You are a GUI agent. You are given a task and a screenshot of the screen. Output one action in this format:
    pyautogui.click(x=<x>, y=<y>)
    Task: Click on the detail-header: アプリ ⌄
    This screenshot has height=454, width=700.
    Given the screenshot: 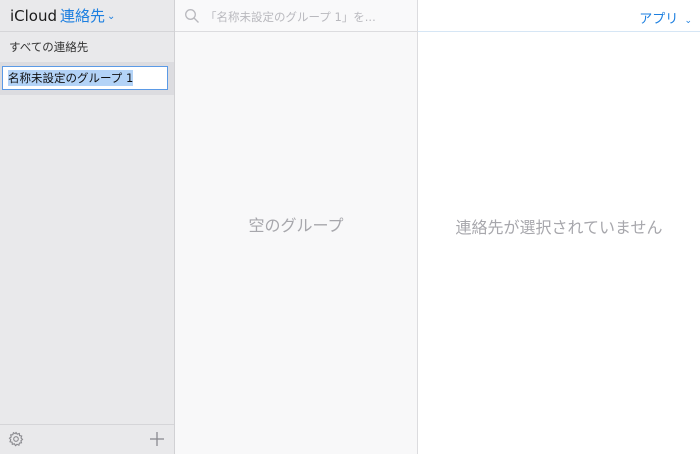 What is the action you would take?
    pyautogui.click(x=559, y=16)
    